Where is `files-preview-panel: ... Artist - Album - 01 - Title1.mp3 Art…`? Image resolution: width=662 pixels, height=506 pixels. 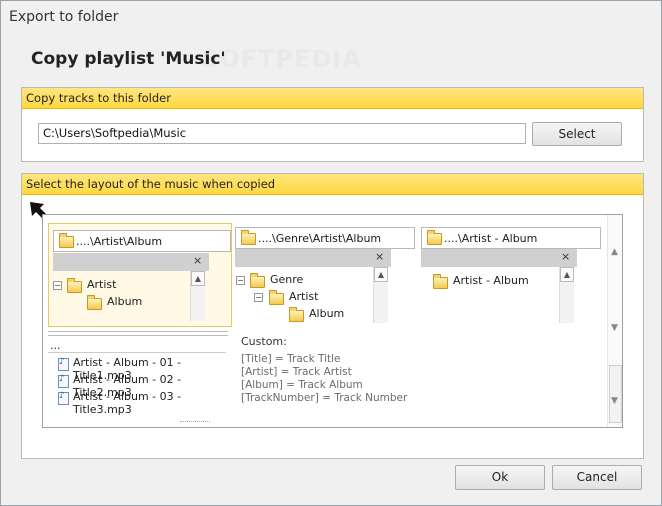 files-preview-panel: ... Artist - Album - 01 - Title1.mp3 Art… is located at coordinates (139, 379).